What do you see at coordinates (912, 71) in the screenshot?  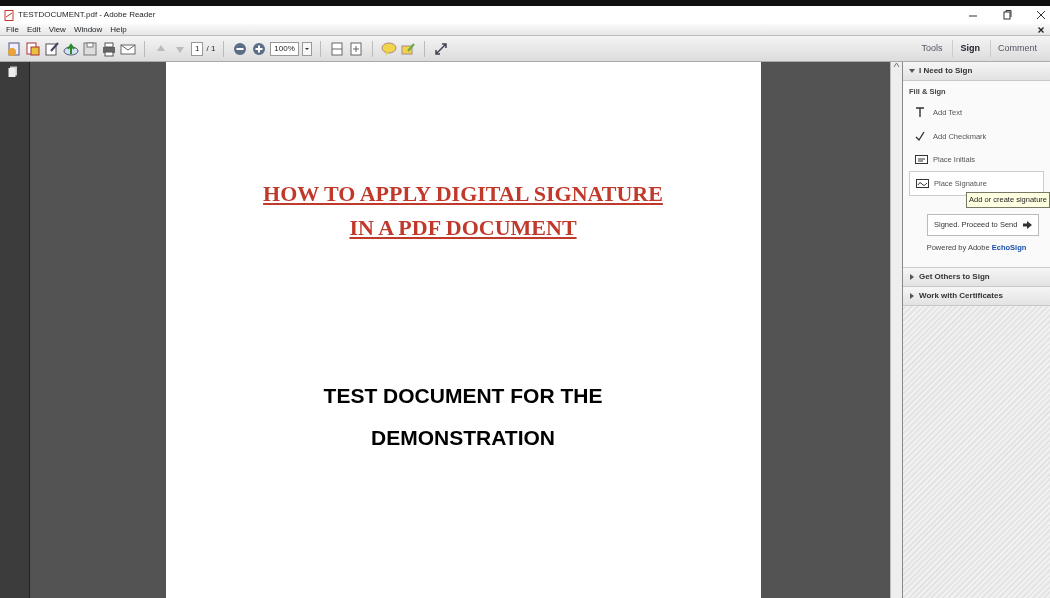 I see `expanded-caret-icon` at bounding box center [912, 71].